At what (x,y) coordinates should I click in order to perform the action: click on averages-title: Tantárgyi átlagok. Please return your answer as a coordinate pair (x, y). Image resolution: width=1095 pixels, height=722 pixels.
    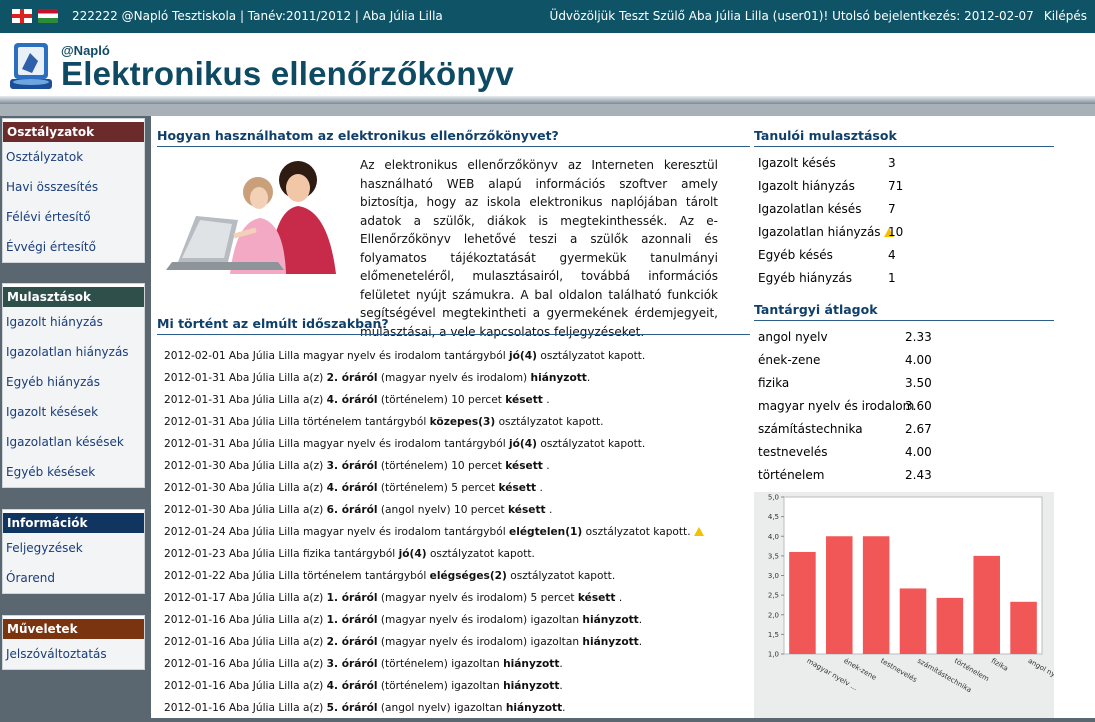
    Looking at the image, I should click on (904, 311).